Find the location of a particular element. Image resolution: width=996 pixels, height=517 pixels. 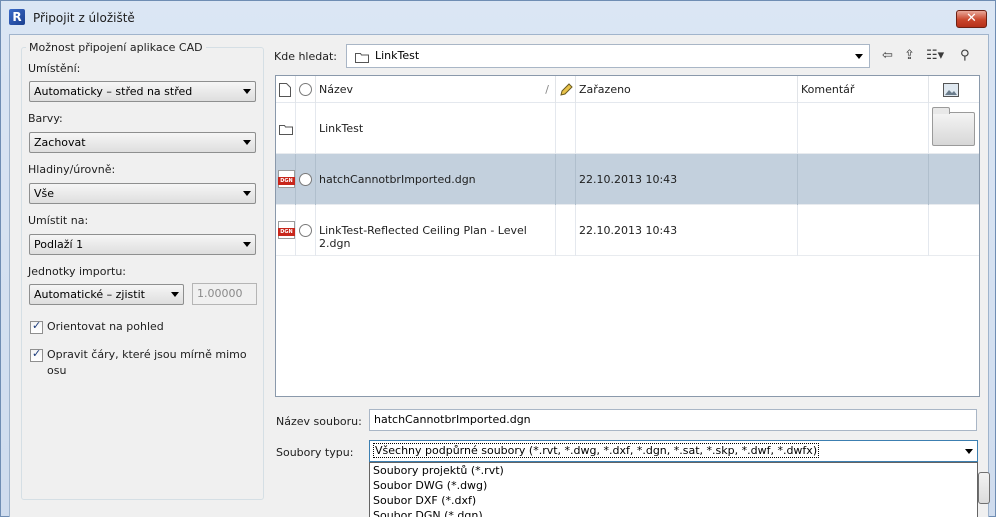

orient-label: Orientovat na pohled is located at coordinates (105, 326).